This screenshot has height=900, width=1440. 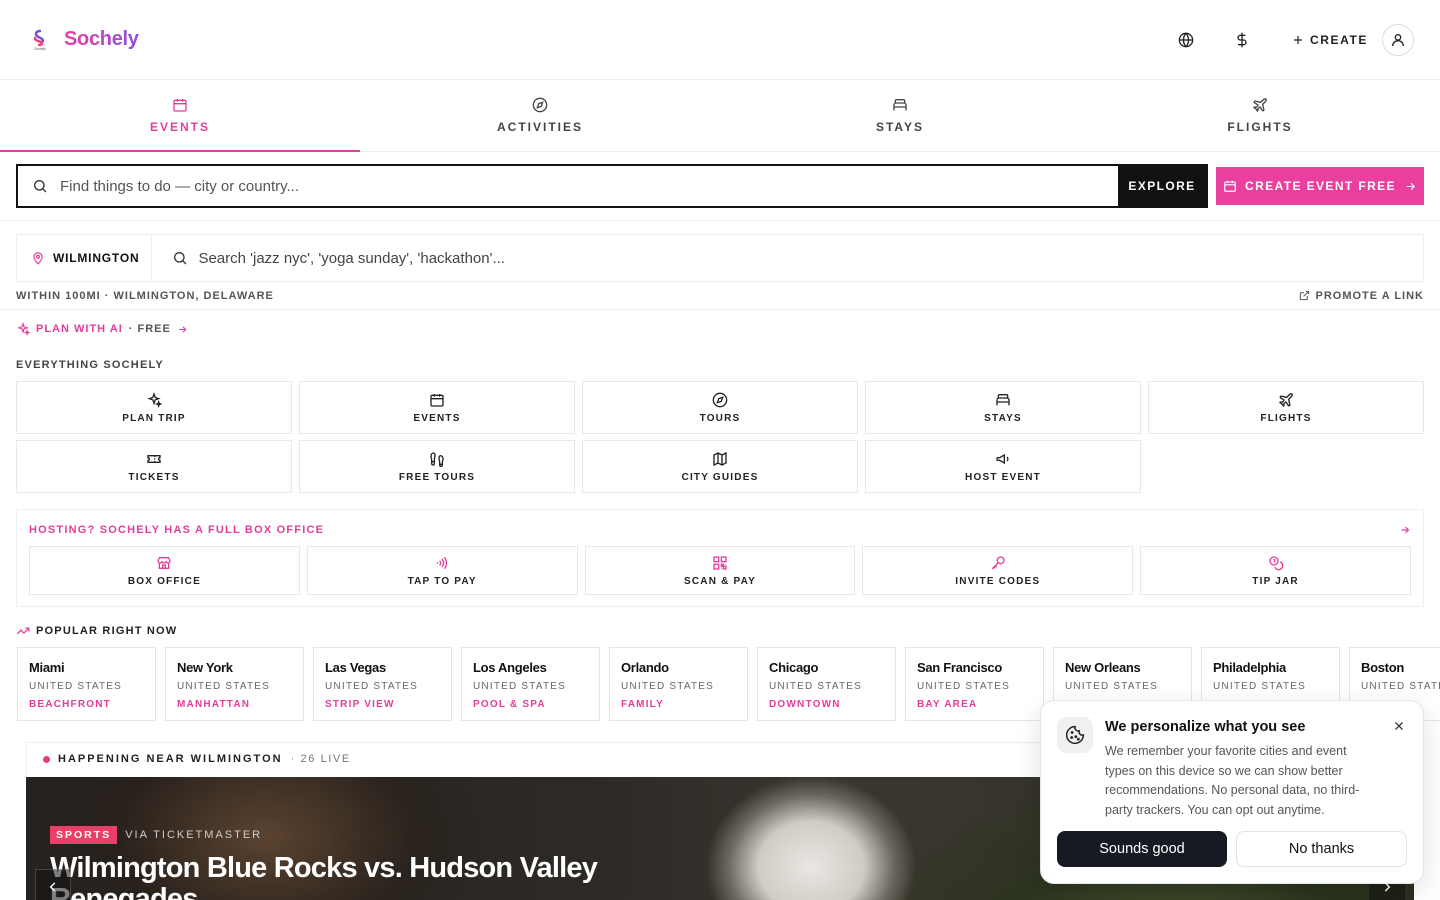 I want to click on city-card: Orlando UNITED STATES FAMILY, so click(x=678, y=684).